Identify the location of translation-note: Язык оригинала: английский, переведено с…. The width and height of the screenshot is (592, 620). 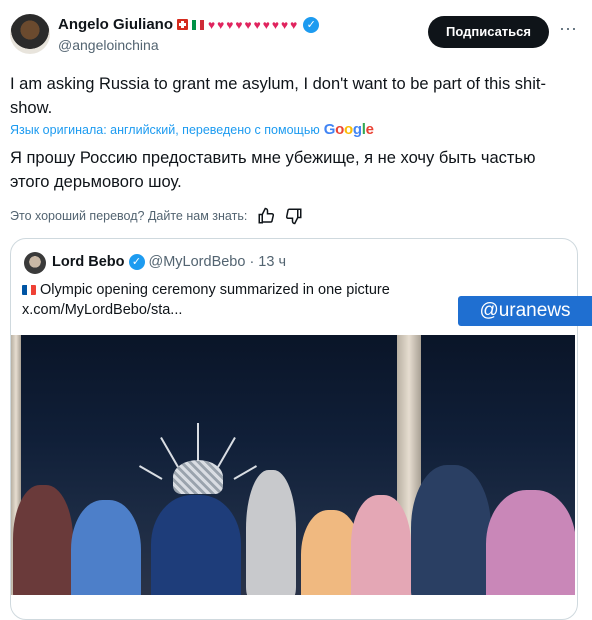
(192, 129).